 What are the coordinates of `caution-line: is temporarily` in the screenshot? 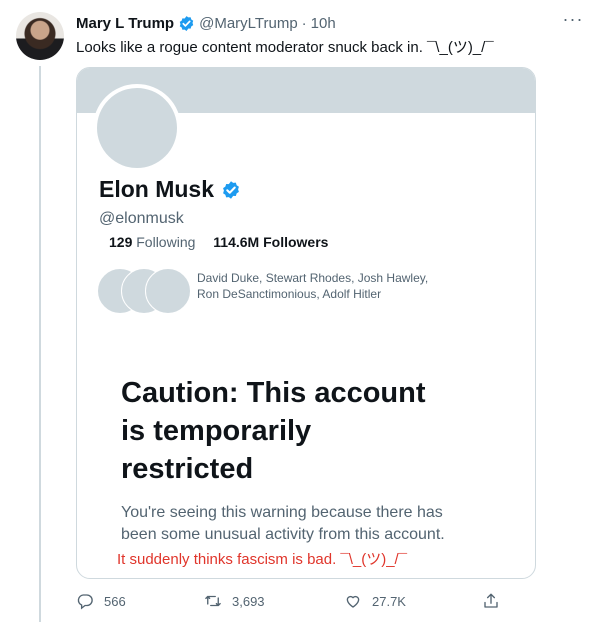 It's located at (216, 431).